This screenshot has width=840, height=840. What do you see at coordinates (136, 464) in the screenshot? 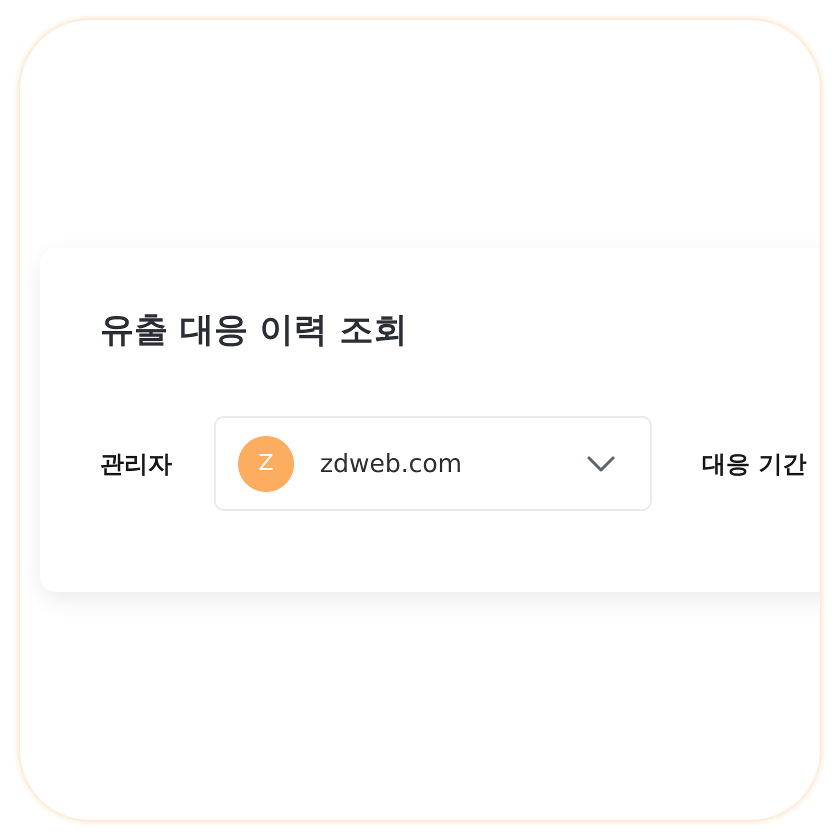
I see `field-label: 관리자` at bounding box center [136, 464].